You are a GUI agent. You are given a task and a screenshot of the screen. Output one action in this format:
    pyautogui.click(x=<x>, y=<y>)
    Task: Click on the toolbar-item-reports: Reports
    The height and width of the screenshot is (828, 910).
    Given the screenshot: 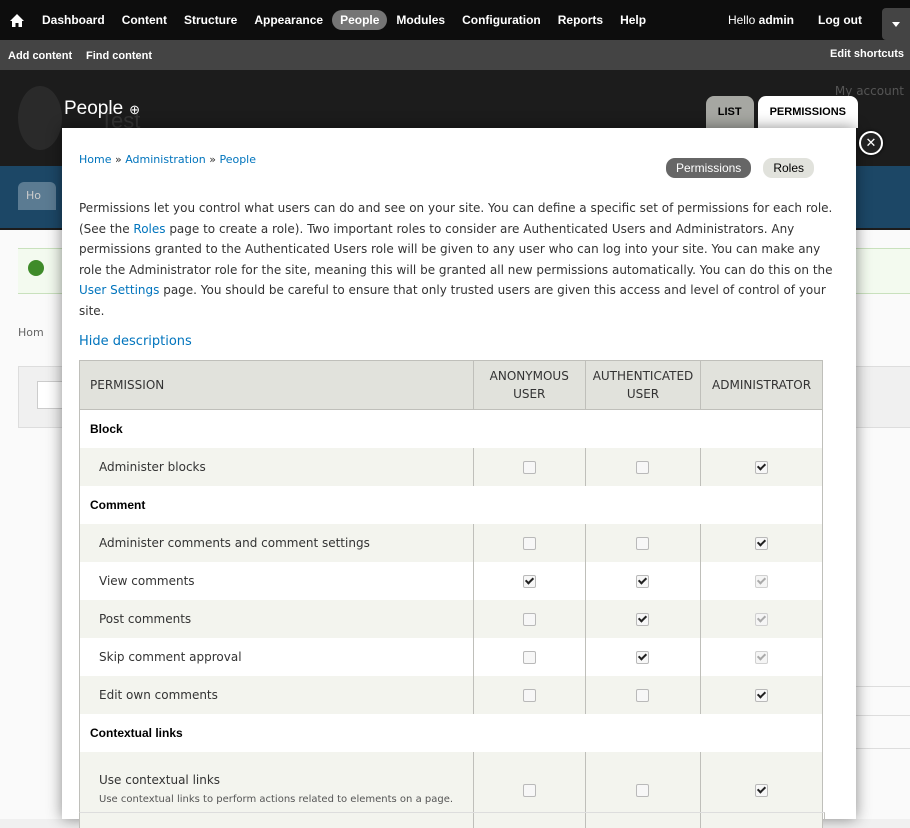 What is the action you would take?
    pyautogui.click(x=580, y=20)
    